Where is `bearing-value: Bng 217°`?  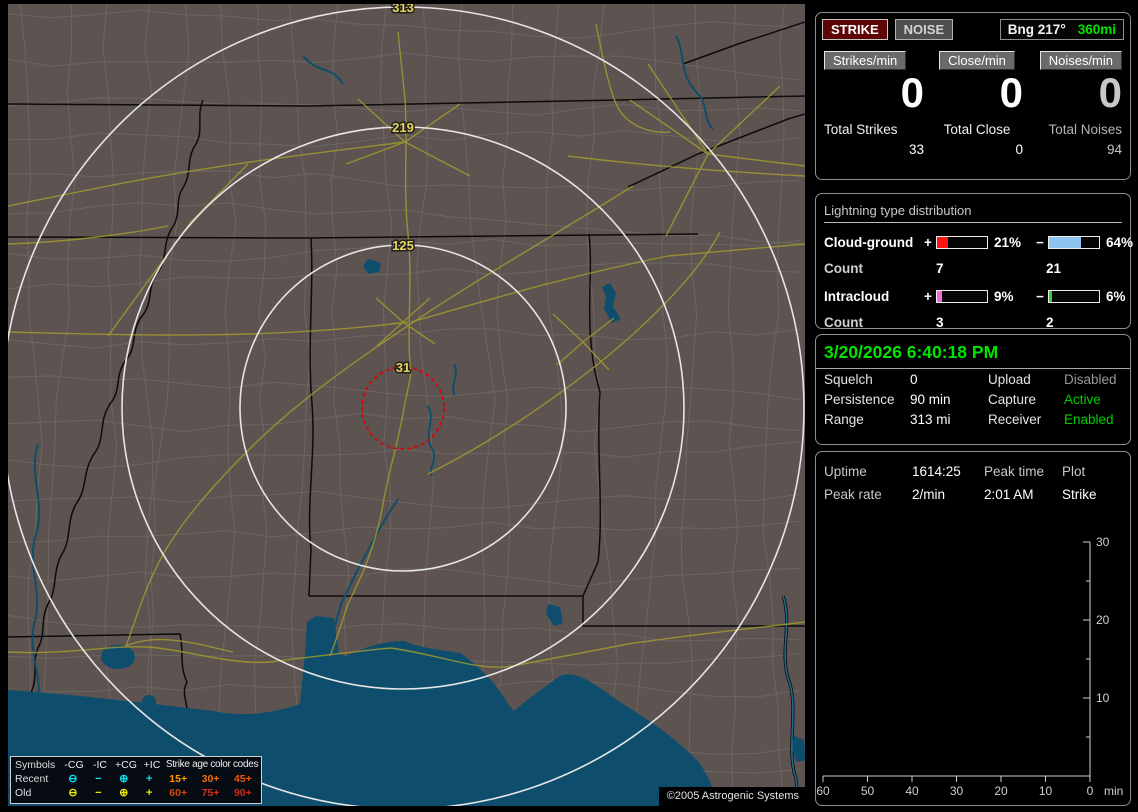 bearing-value: Bng 217° is located at coordinates (1036, 29).